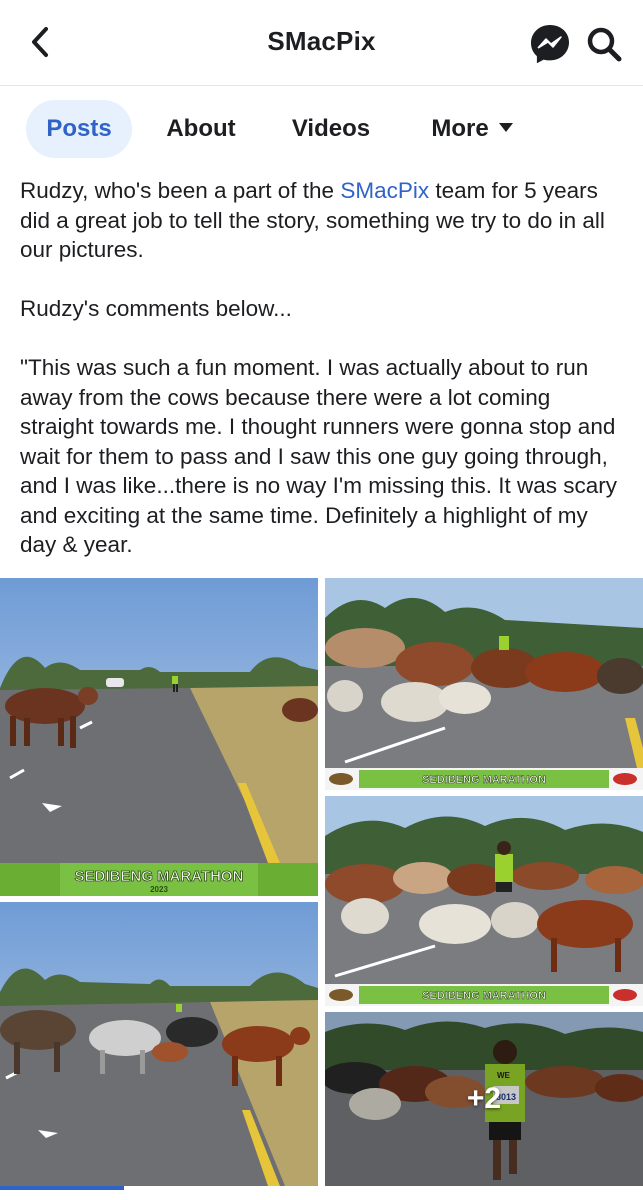 This screenshot has width=643, height=1200. I want to click on runner-cattle-photo: SEDIBENG MARATHON, so click(484, 901).